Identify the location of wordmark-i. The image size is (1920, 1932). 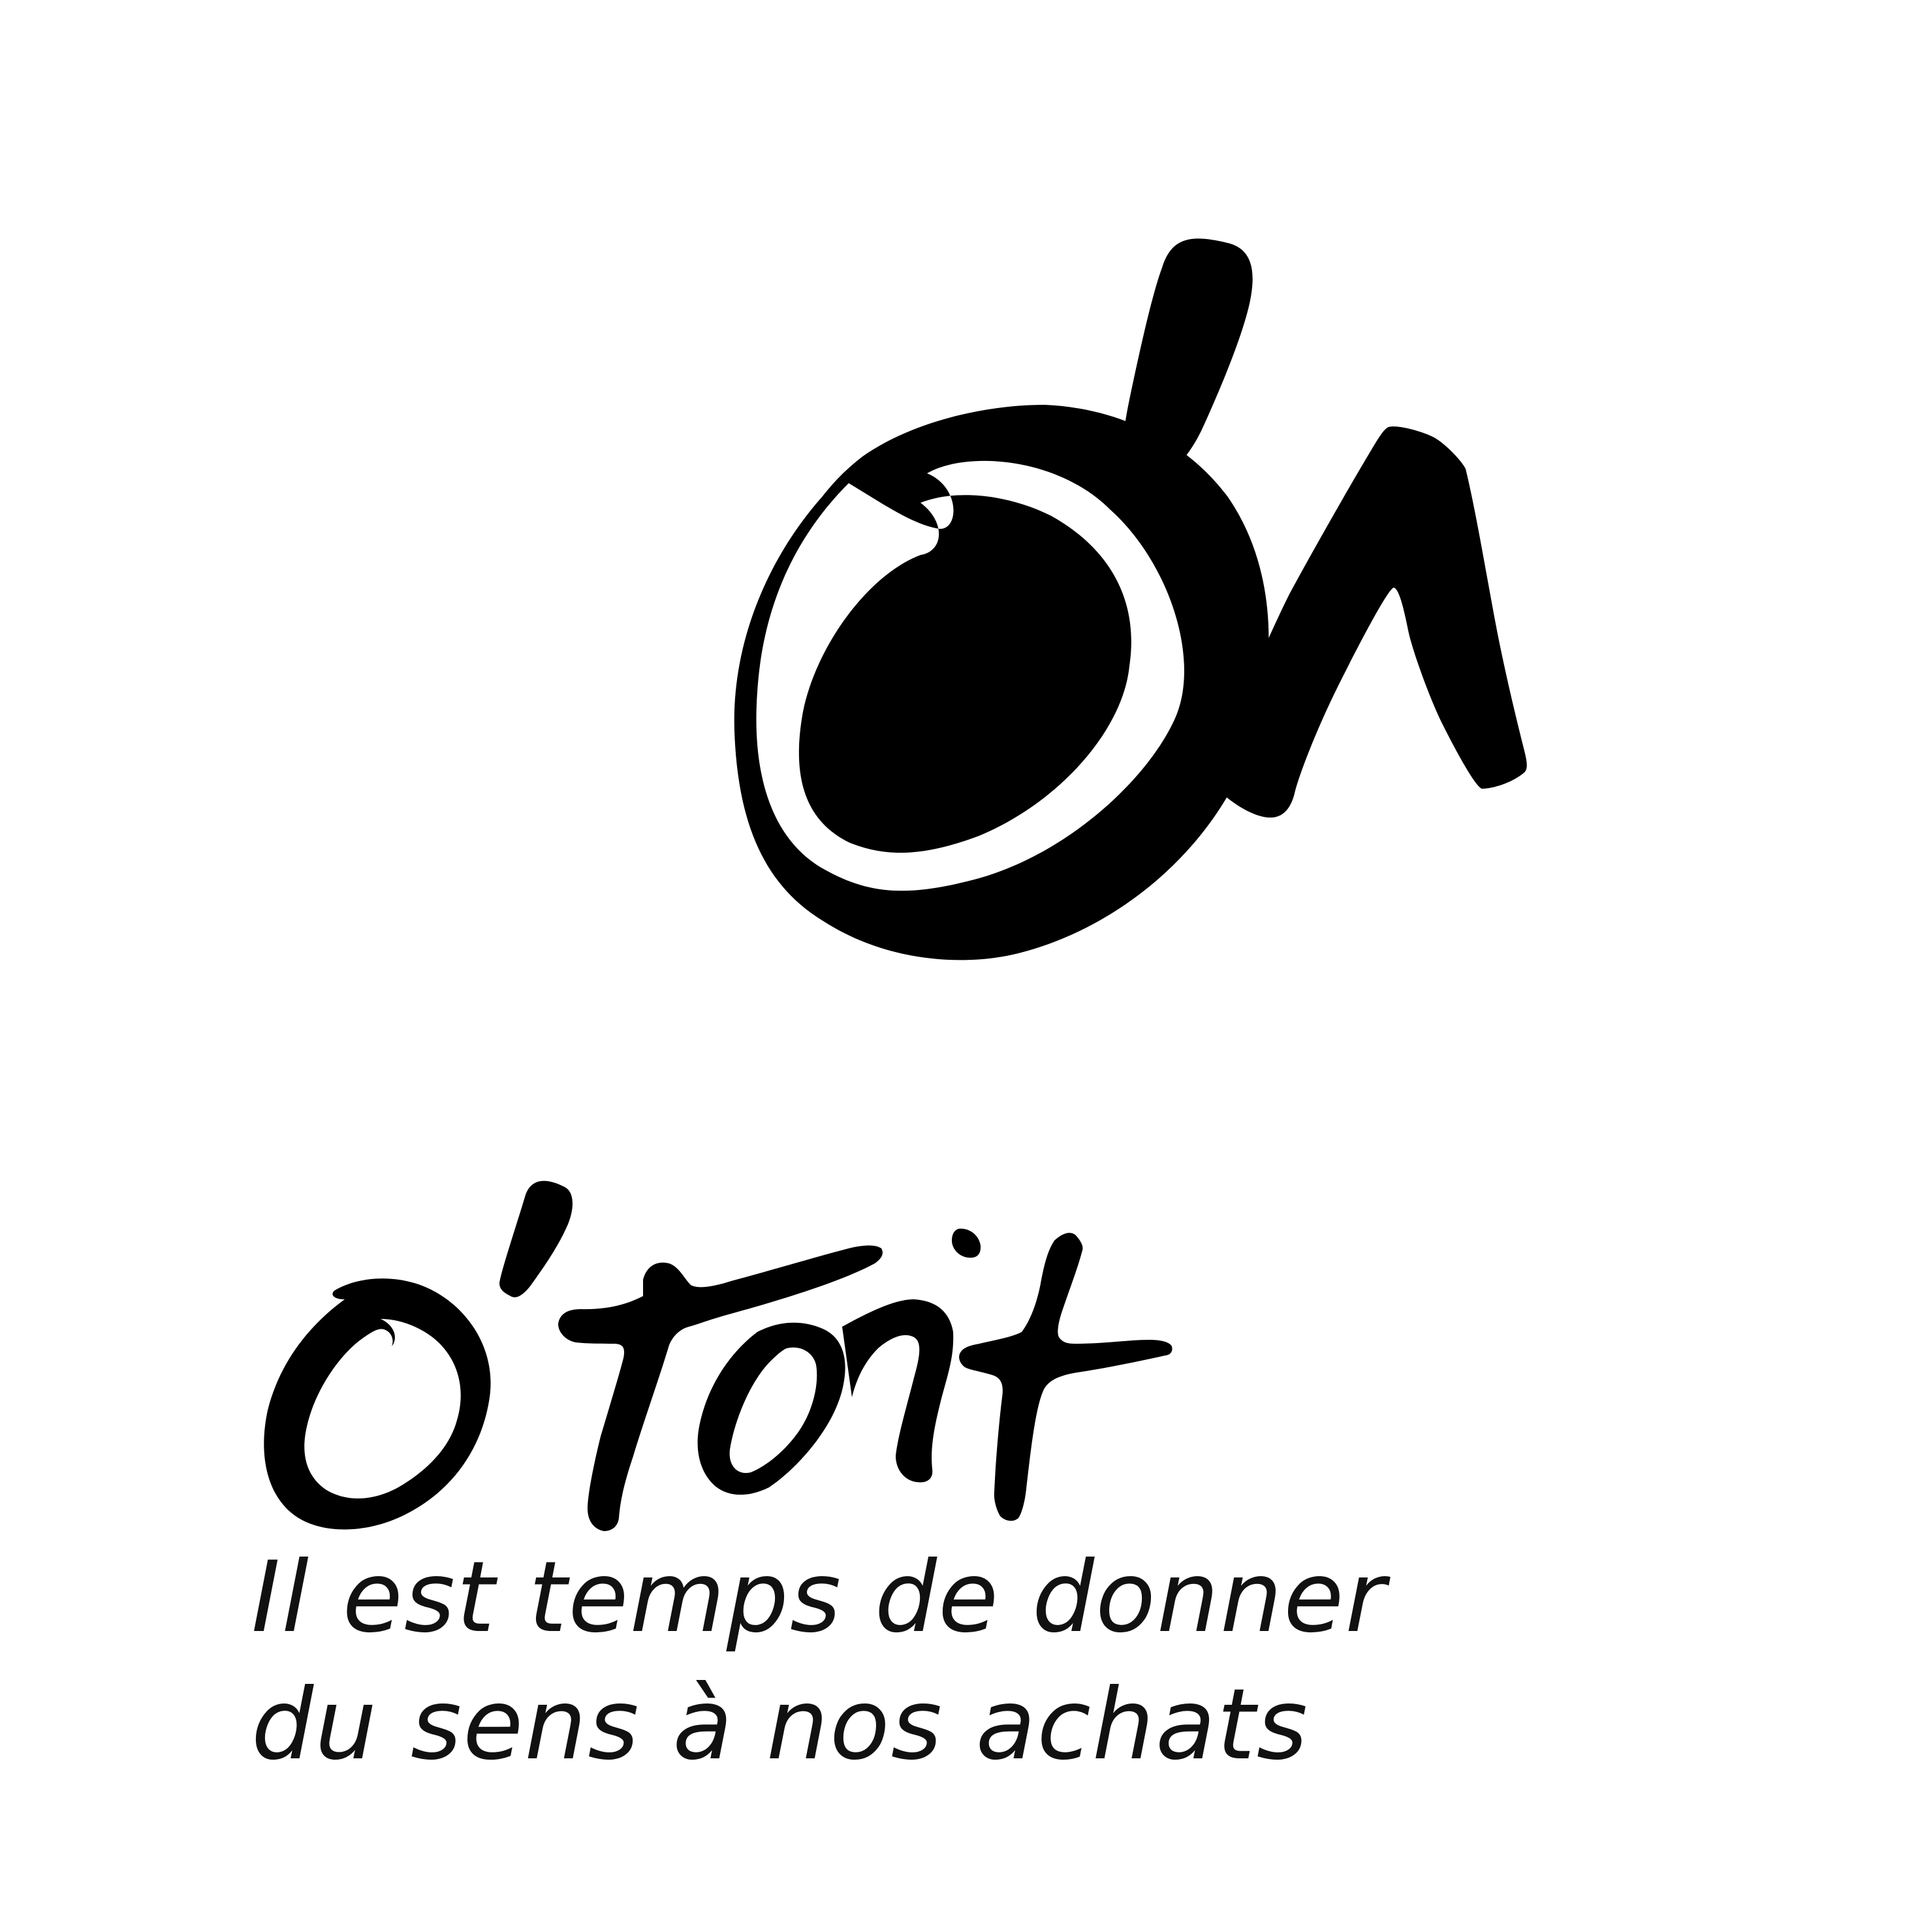
(898, 1391).